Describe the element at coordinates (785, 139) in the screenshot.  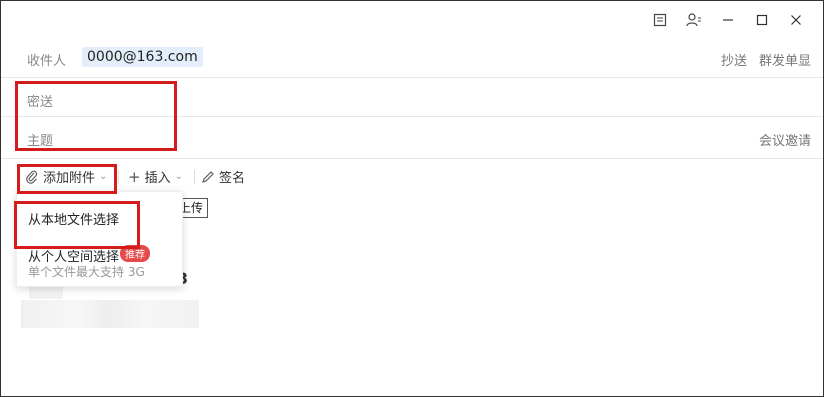
I see `meeting-invite-link: 会议邀请` at that location.